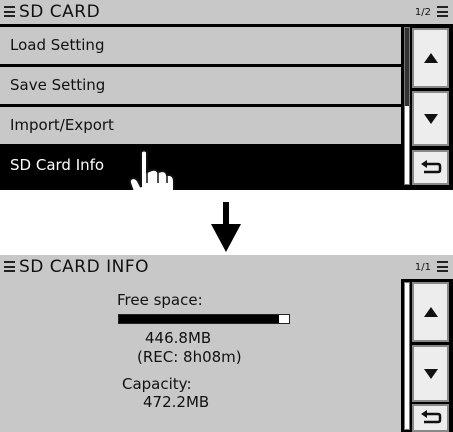 This screenshot has width=453, height=432. I want to click on free-space-bar, so click(204, 319).